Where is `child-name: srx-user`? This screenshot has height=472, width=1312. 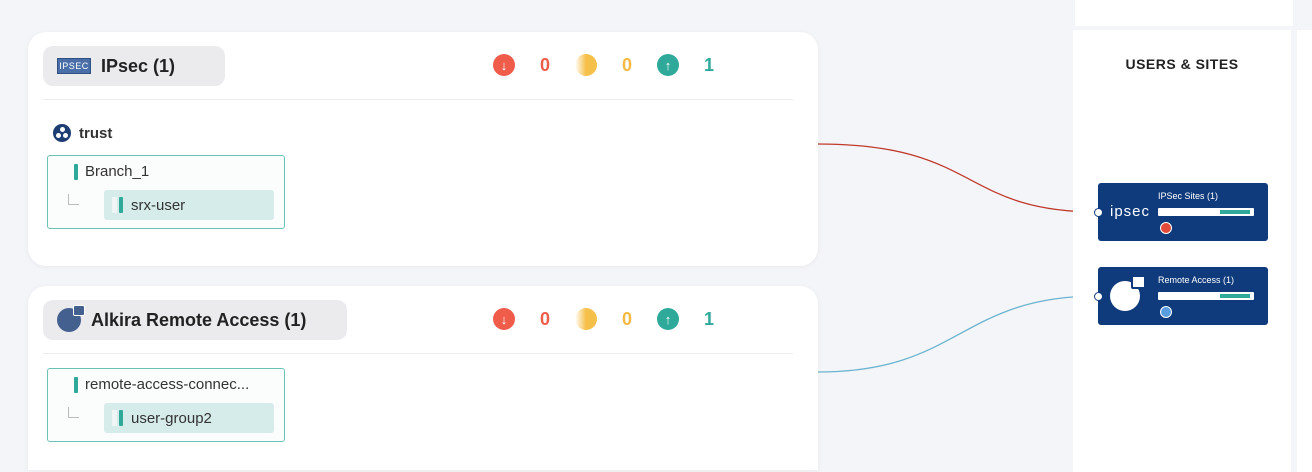
child-name: srx-user is located at coordinates (158, 205).